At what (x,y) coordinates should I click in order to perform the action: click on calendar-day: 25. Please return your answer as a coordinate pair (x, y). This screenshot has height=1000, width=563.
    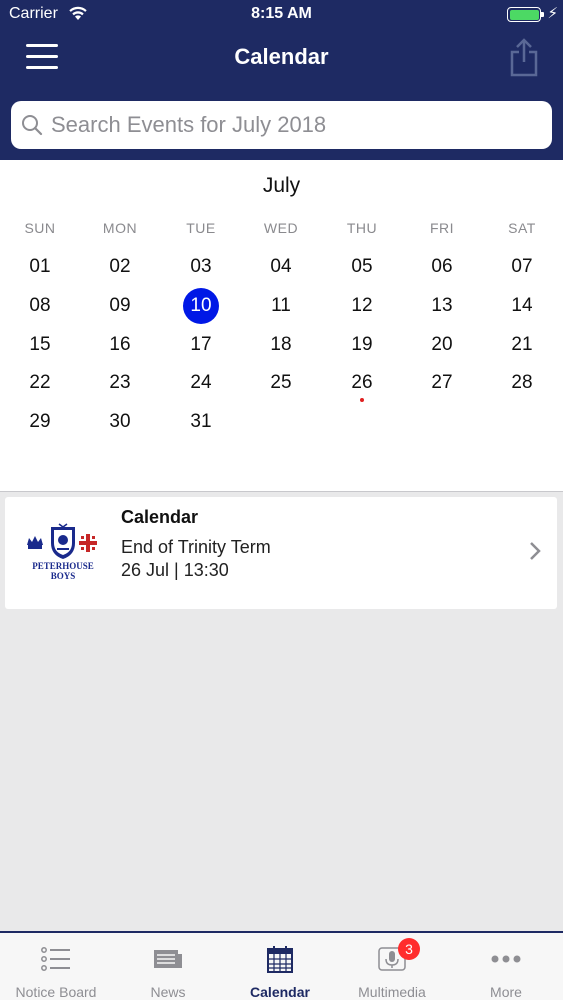
    Looking at the image, I should click on (281, 383).